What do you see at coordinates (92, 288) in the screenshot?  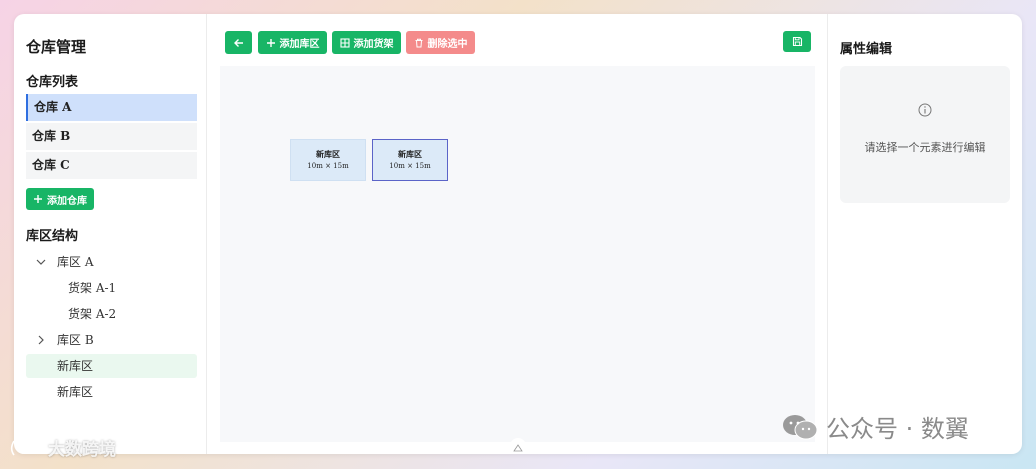 I see `tree-item-label: 货架 A-1` at bounding box center [92, 288].